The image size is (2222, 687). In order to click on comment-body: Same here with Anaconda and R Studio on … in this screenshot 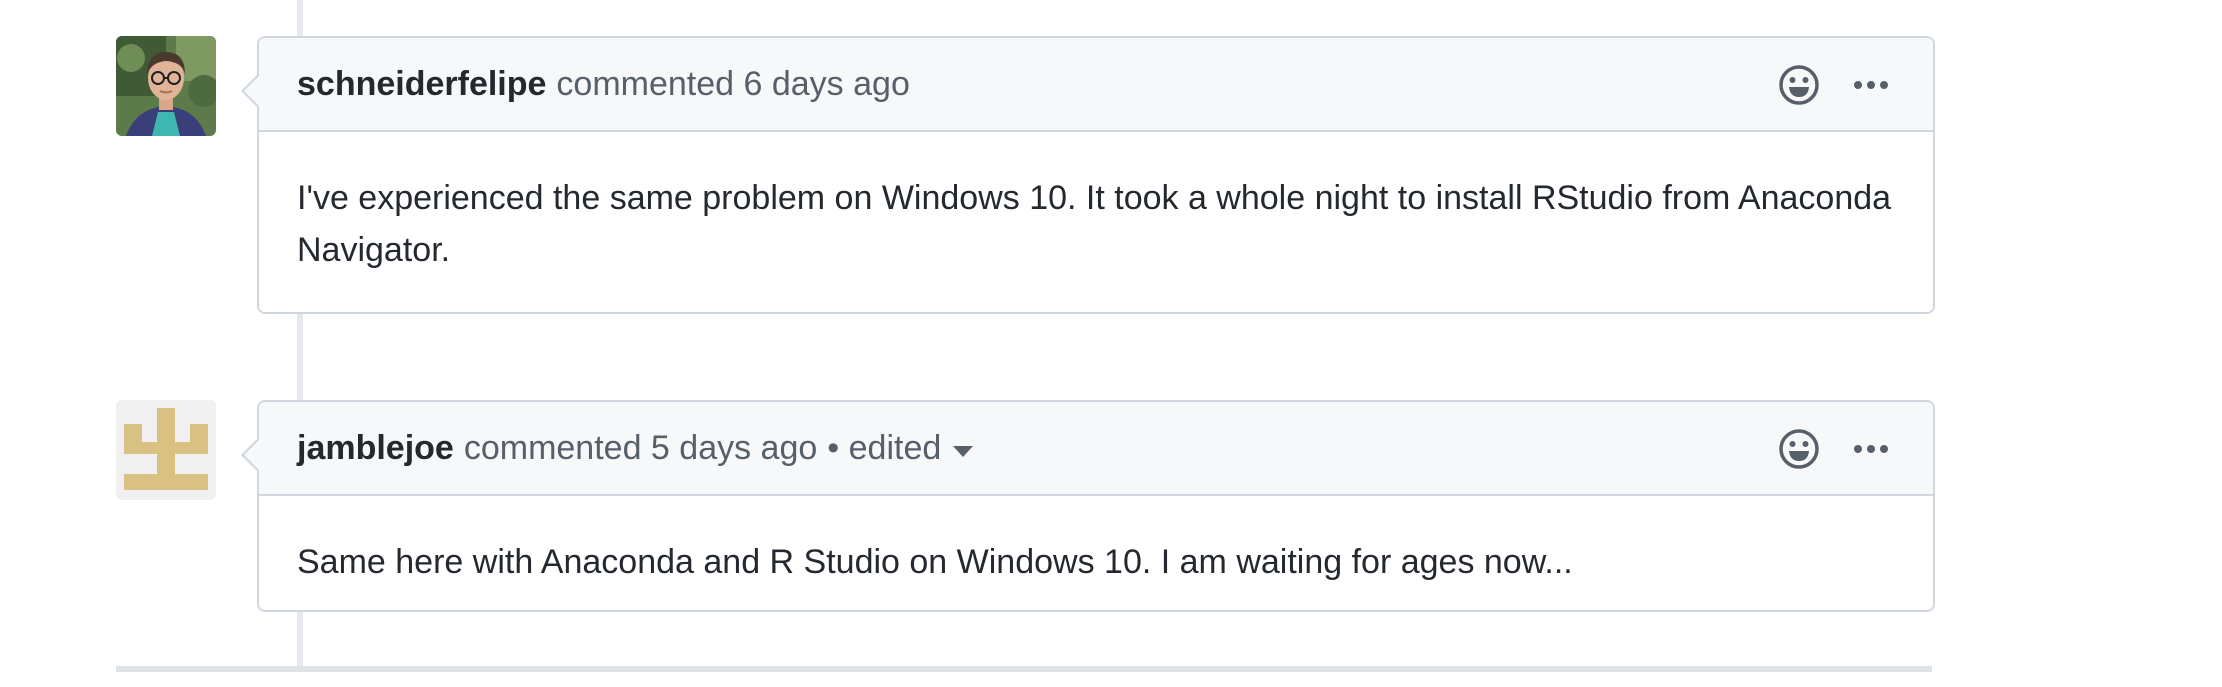, I will do `click(935, 562)`.